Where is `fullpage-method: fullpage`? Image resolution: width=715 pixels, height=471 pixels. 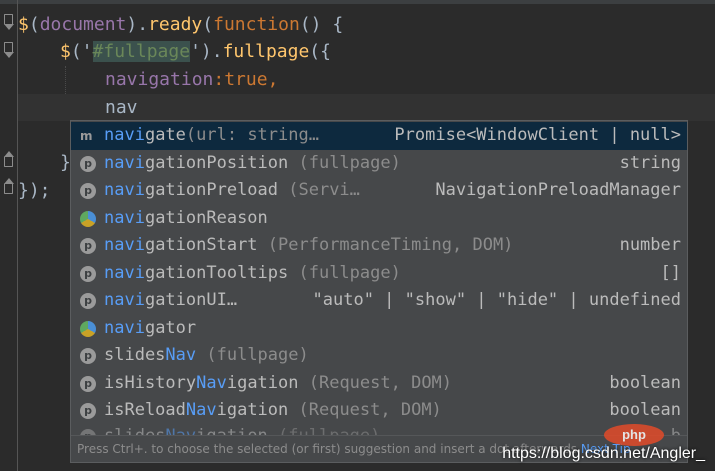 fullpage-method: fullpage is located at coordinates (266, 51).